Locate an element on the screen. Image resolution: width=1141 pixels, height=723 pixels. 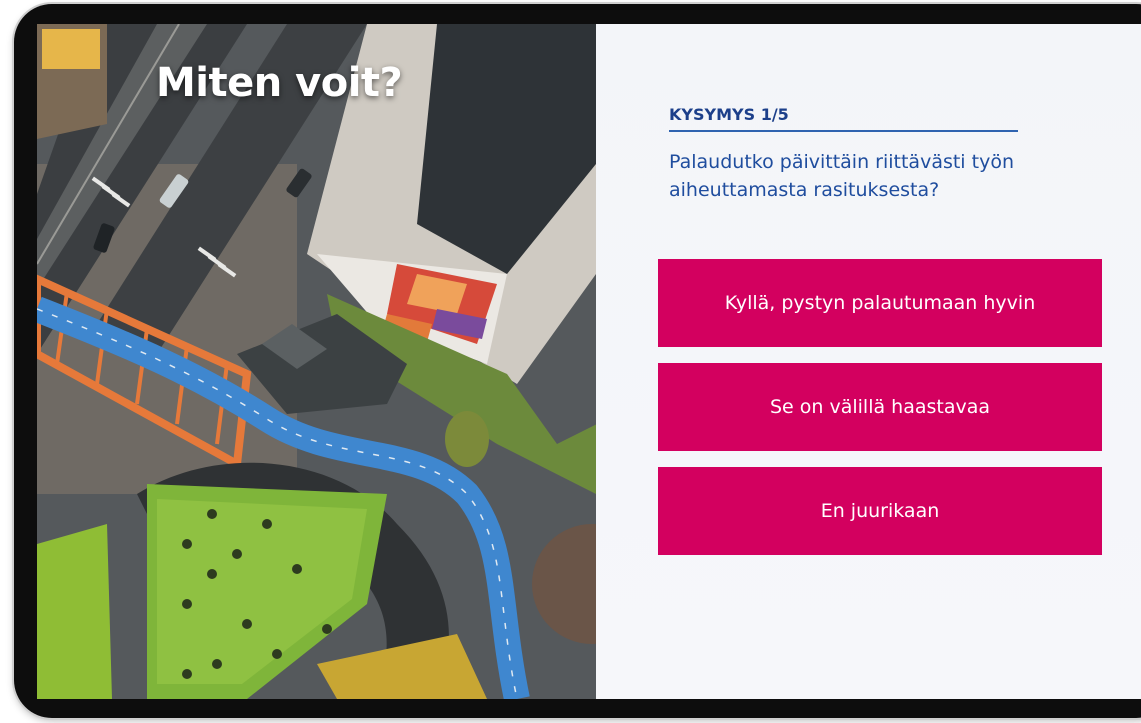
answer-button-no: En juurikaan is located at coordinates (880, 511).